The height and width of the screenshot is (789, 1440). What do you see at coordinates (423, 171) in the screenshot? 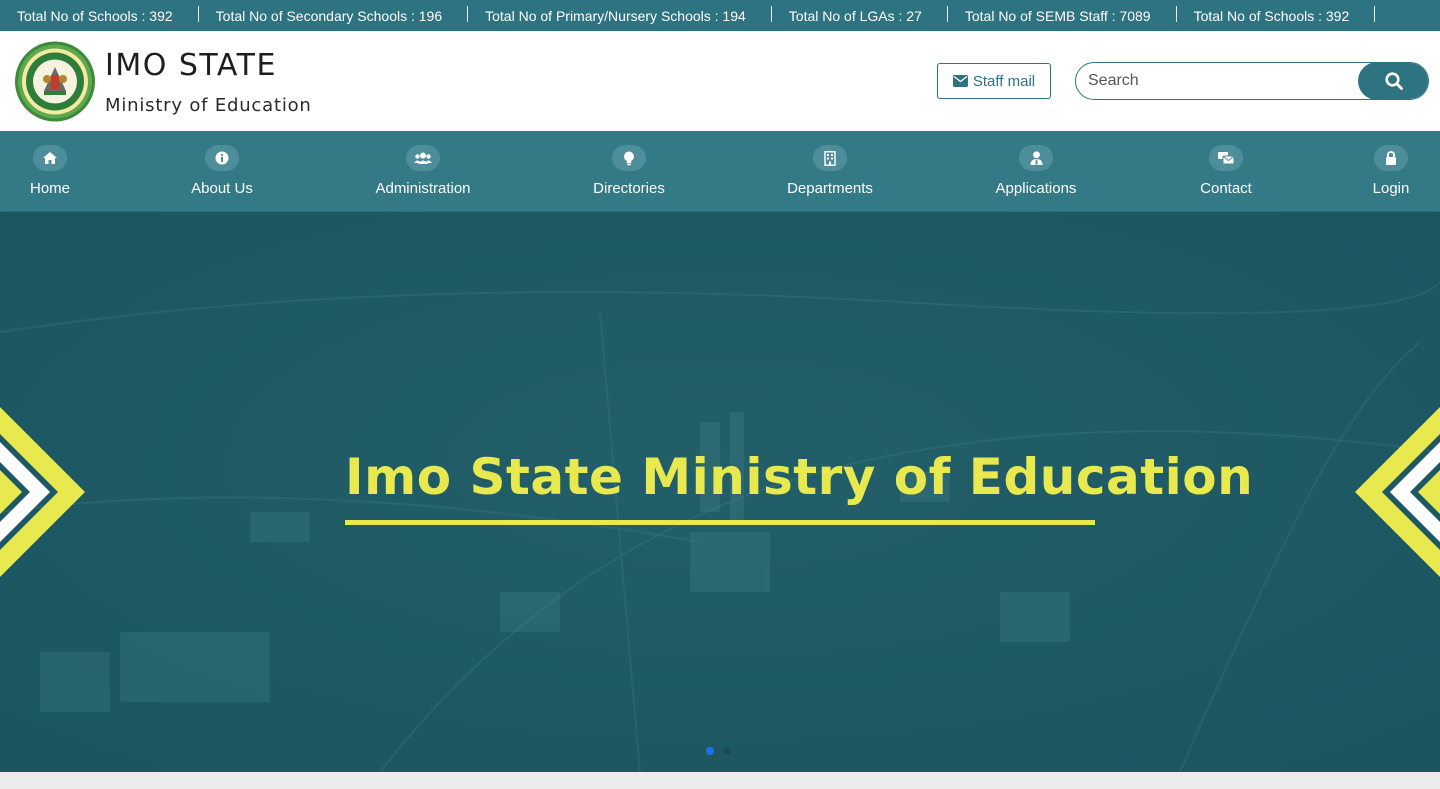
I see `nav-item-administration: Administration` at bounding box center [423, 171].